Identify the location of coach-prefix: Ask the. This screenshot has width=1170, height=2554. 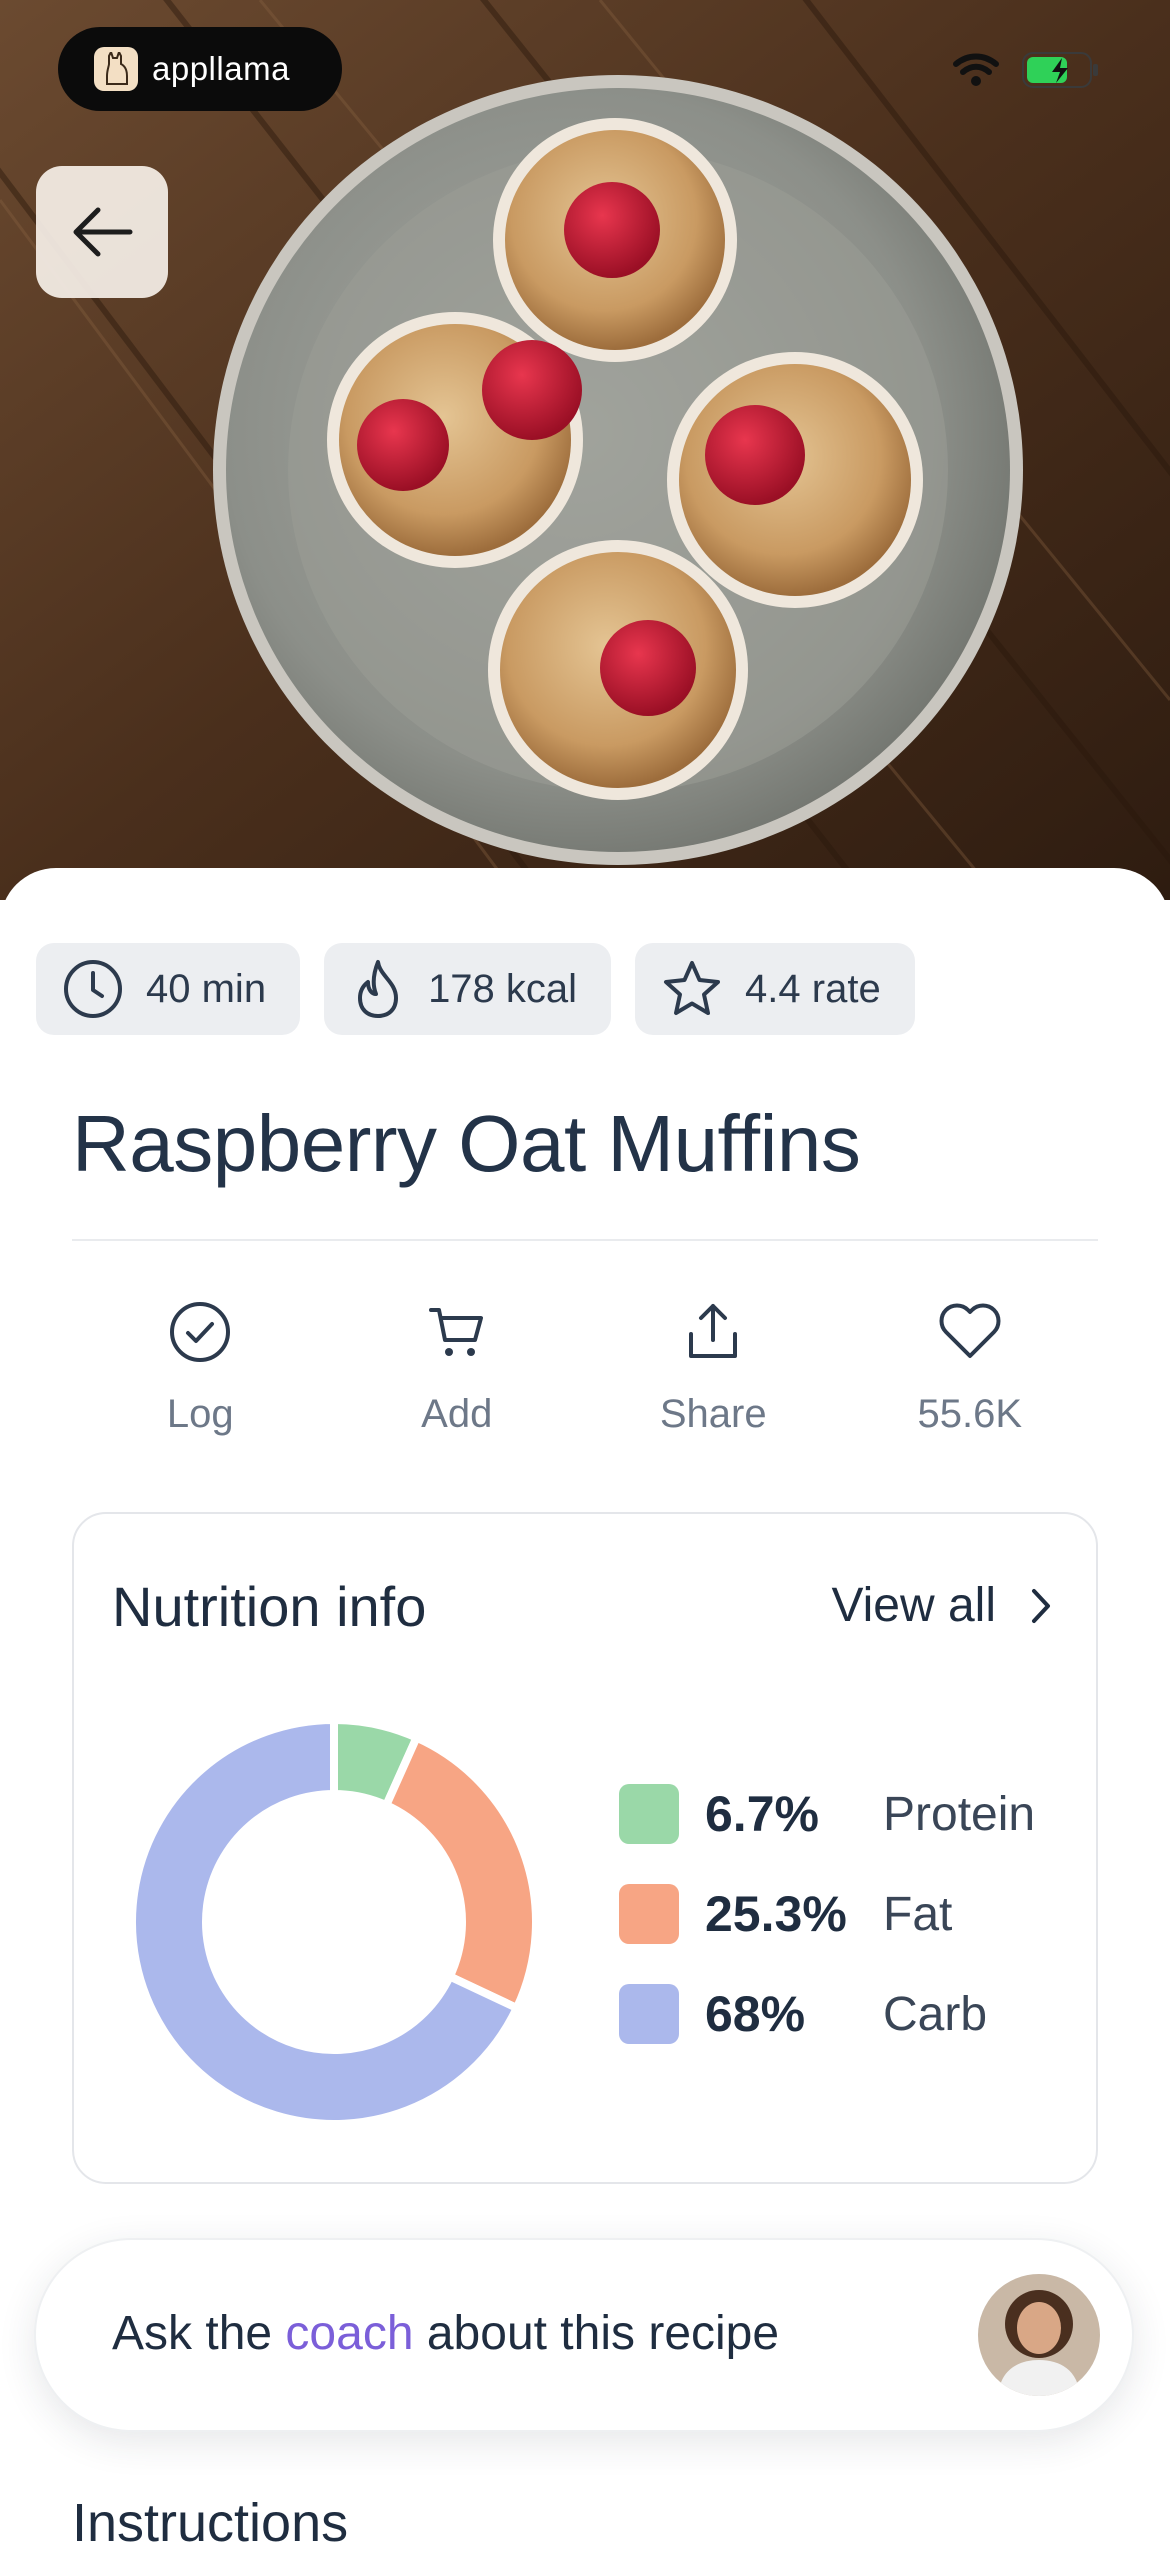
(199, 2333).